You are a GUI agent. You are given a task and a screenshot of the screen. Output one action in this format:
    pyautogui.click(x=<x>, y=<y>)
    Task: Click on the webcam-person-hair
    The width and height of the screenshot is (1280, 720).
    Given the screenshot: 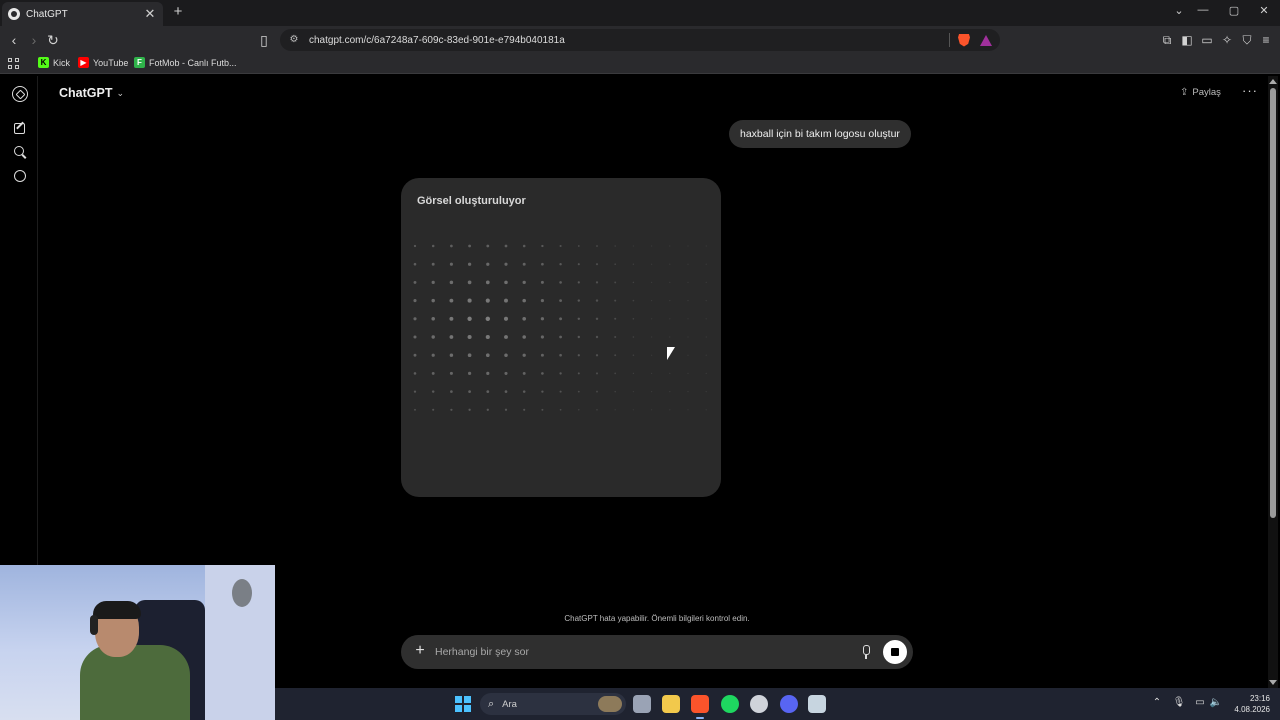 What is the action you would take?
    pyautogui.click(x=117, y=610)
    